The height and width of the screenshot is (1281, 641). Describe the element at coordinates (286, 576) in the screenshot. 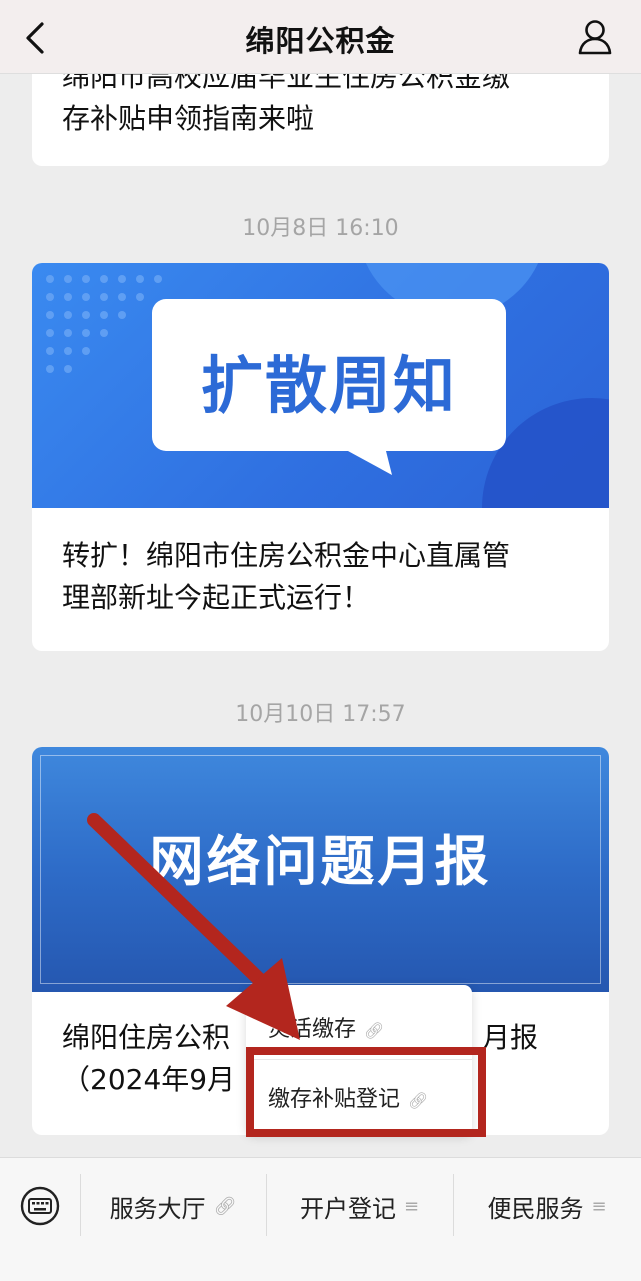

I see `article-title: 转扩！绵阳市住房公积金中心直属管 理部新址今起正式运行！` at that location.